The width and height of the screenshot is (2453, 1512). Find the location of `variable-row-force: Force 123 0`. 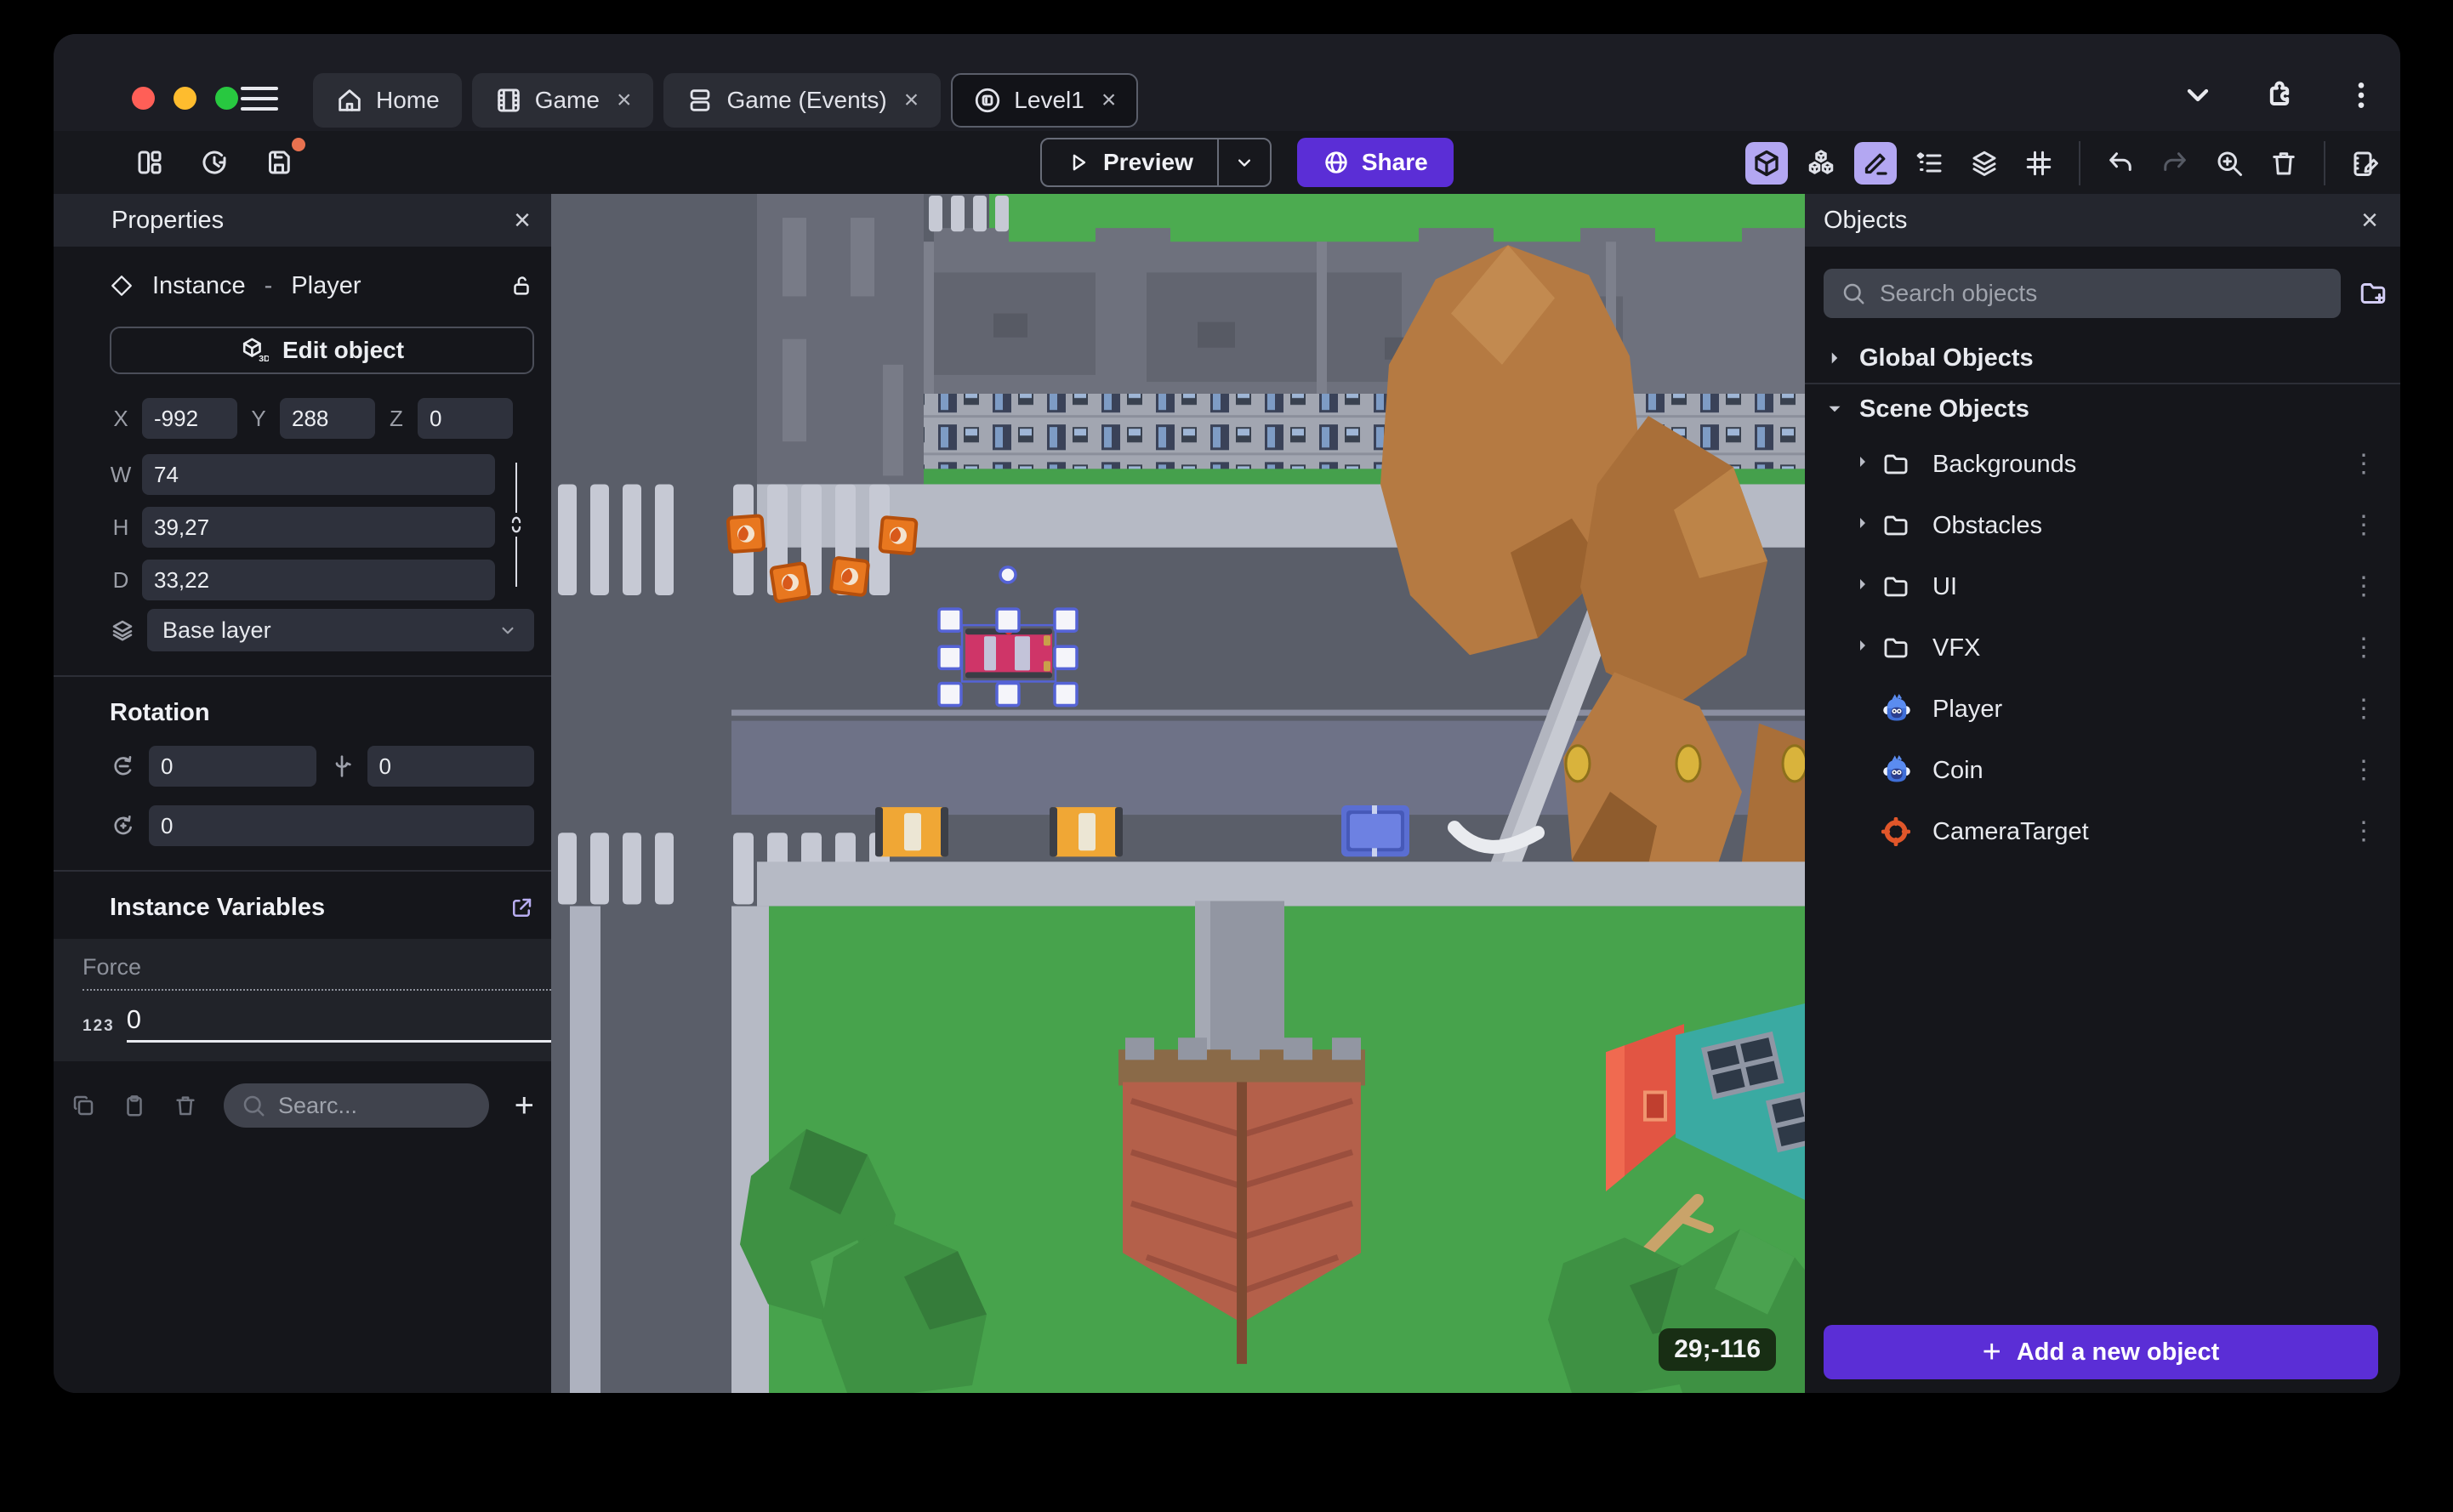

variable-row-force: Force 123 0 is located at coordinates (311, 1000).